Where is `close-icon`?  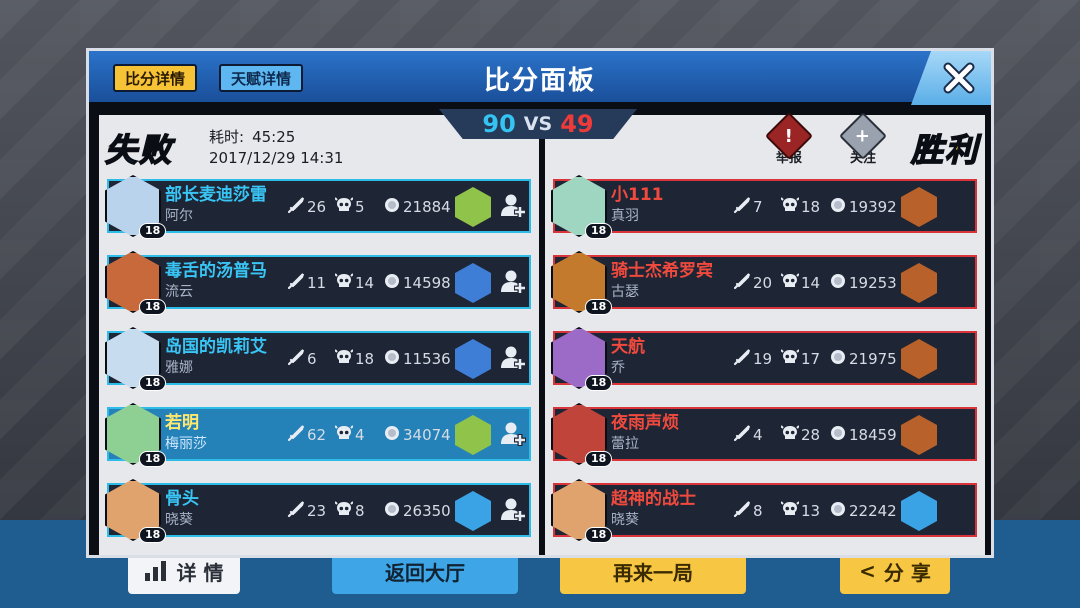
close-icon is located at coordinates (959, 78).